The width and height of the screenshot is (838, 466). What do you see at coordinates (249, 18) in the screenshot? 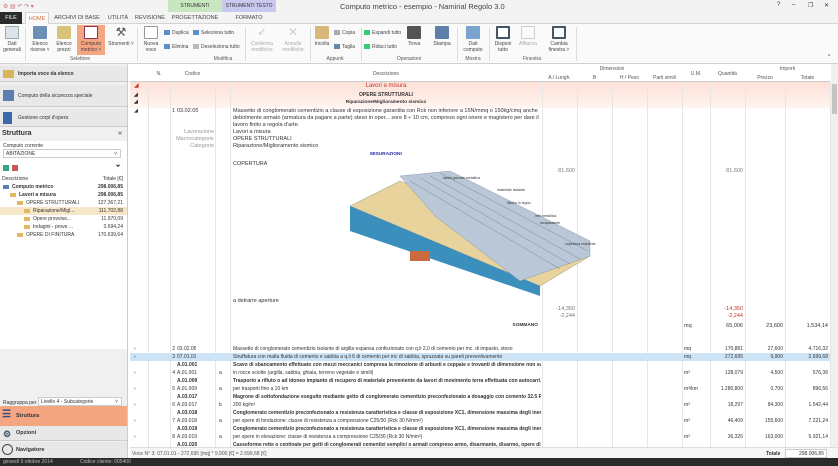
I see `tab-formato: FORMATO` at bounding box center [249, 18].